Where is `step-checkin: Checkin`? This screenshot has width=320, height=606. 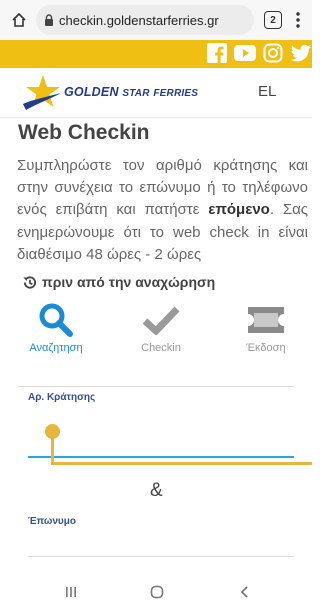
step-checkin: Checkin is located at coordinates (161, 327).